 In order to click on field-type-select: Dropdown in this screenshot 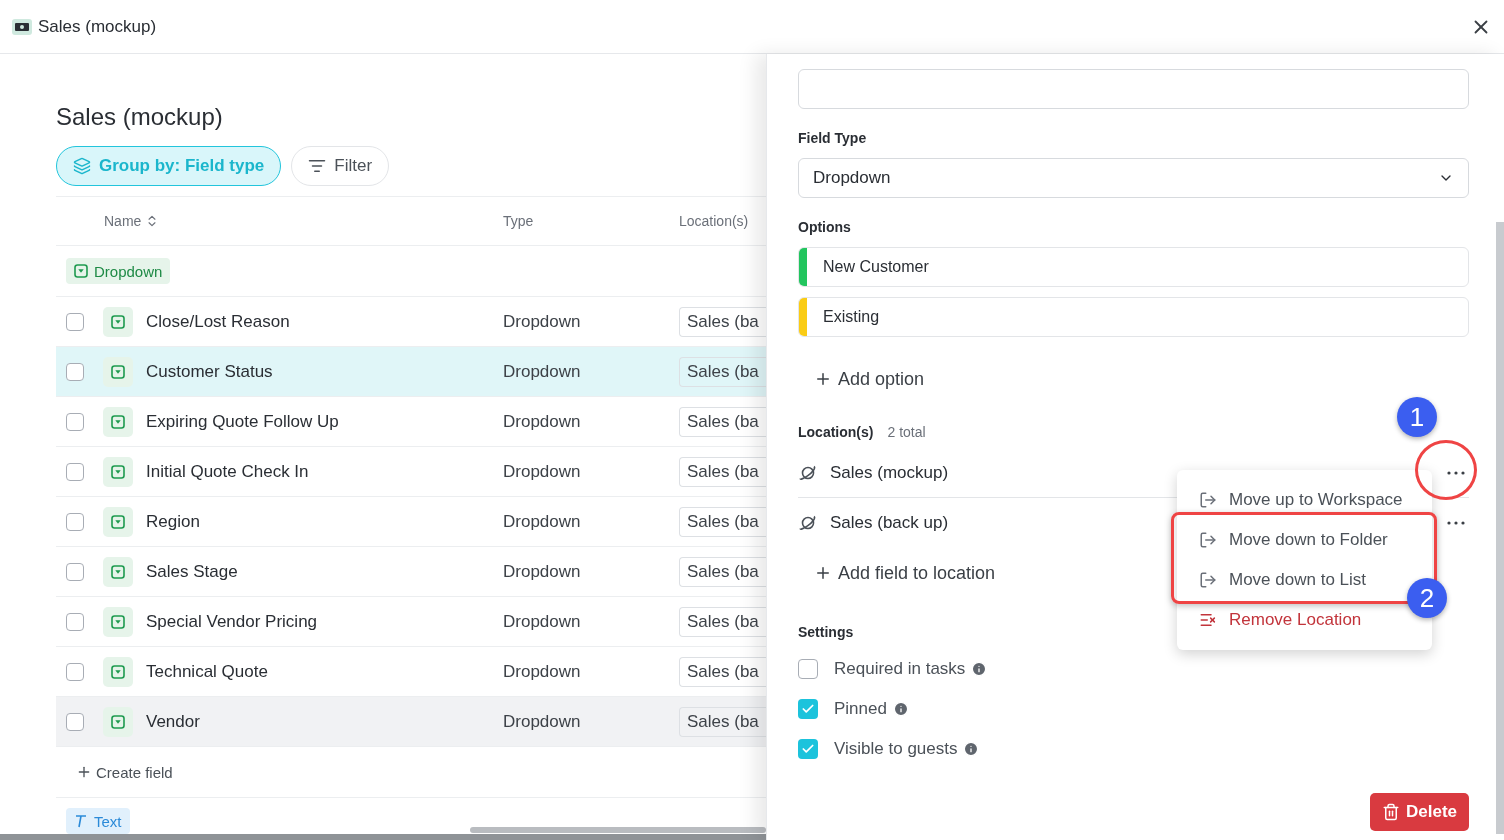, I will do `click(1133, 178)`.